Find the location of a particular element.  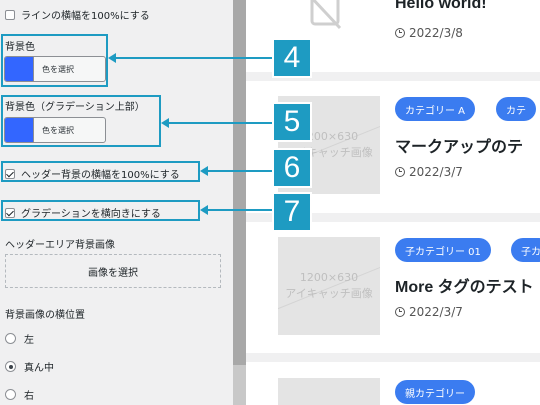

post-title: マークアップのテ is located at coordinates (459, 145).